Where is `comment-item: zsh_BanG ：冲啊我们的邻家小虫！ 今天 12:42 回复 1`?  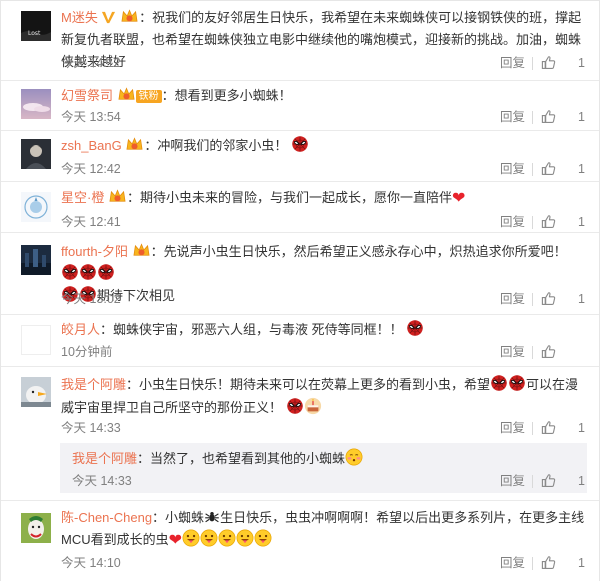
comment-item: zsh_BanG ：冲啊我们的邻家小虫！ 今天 12:42 回复 1 is located at coordinates (300, 156).